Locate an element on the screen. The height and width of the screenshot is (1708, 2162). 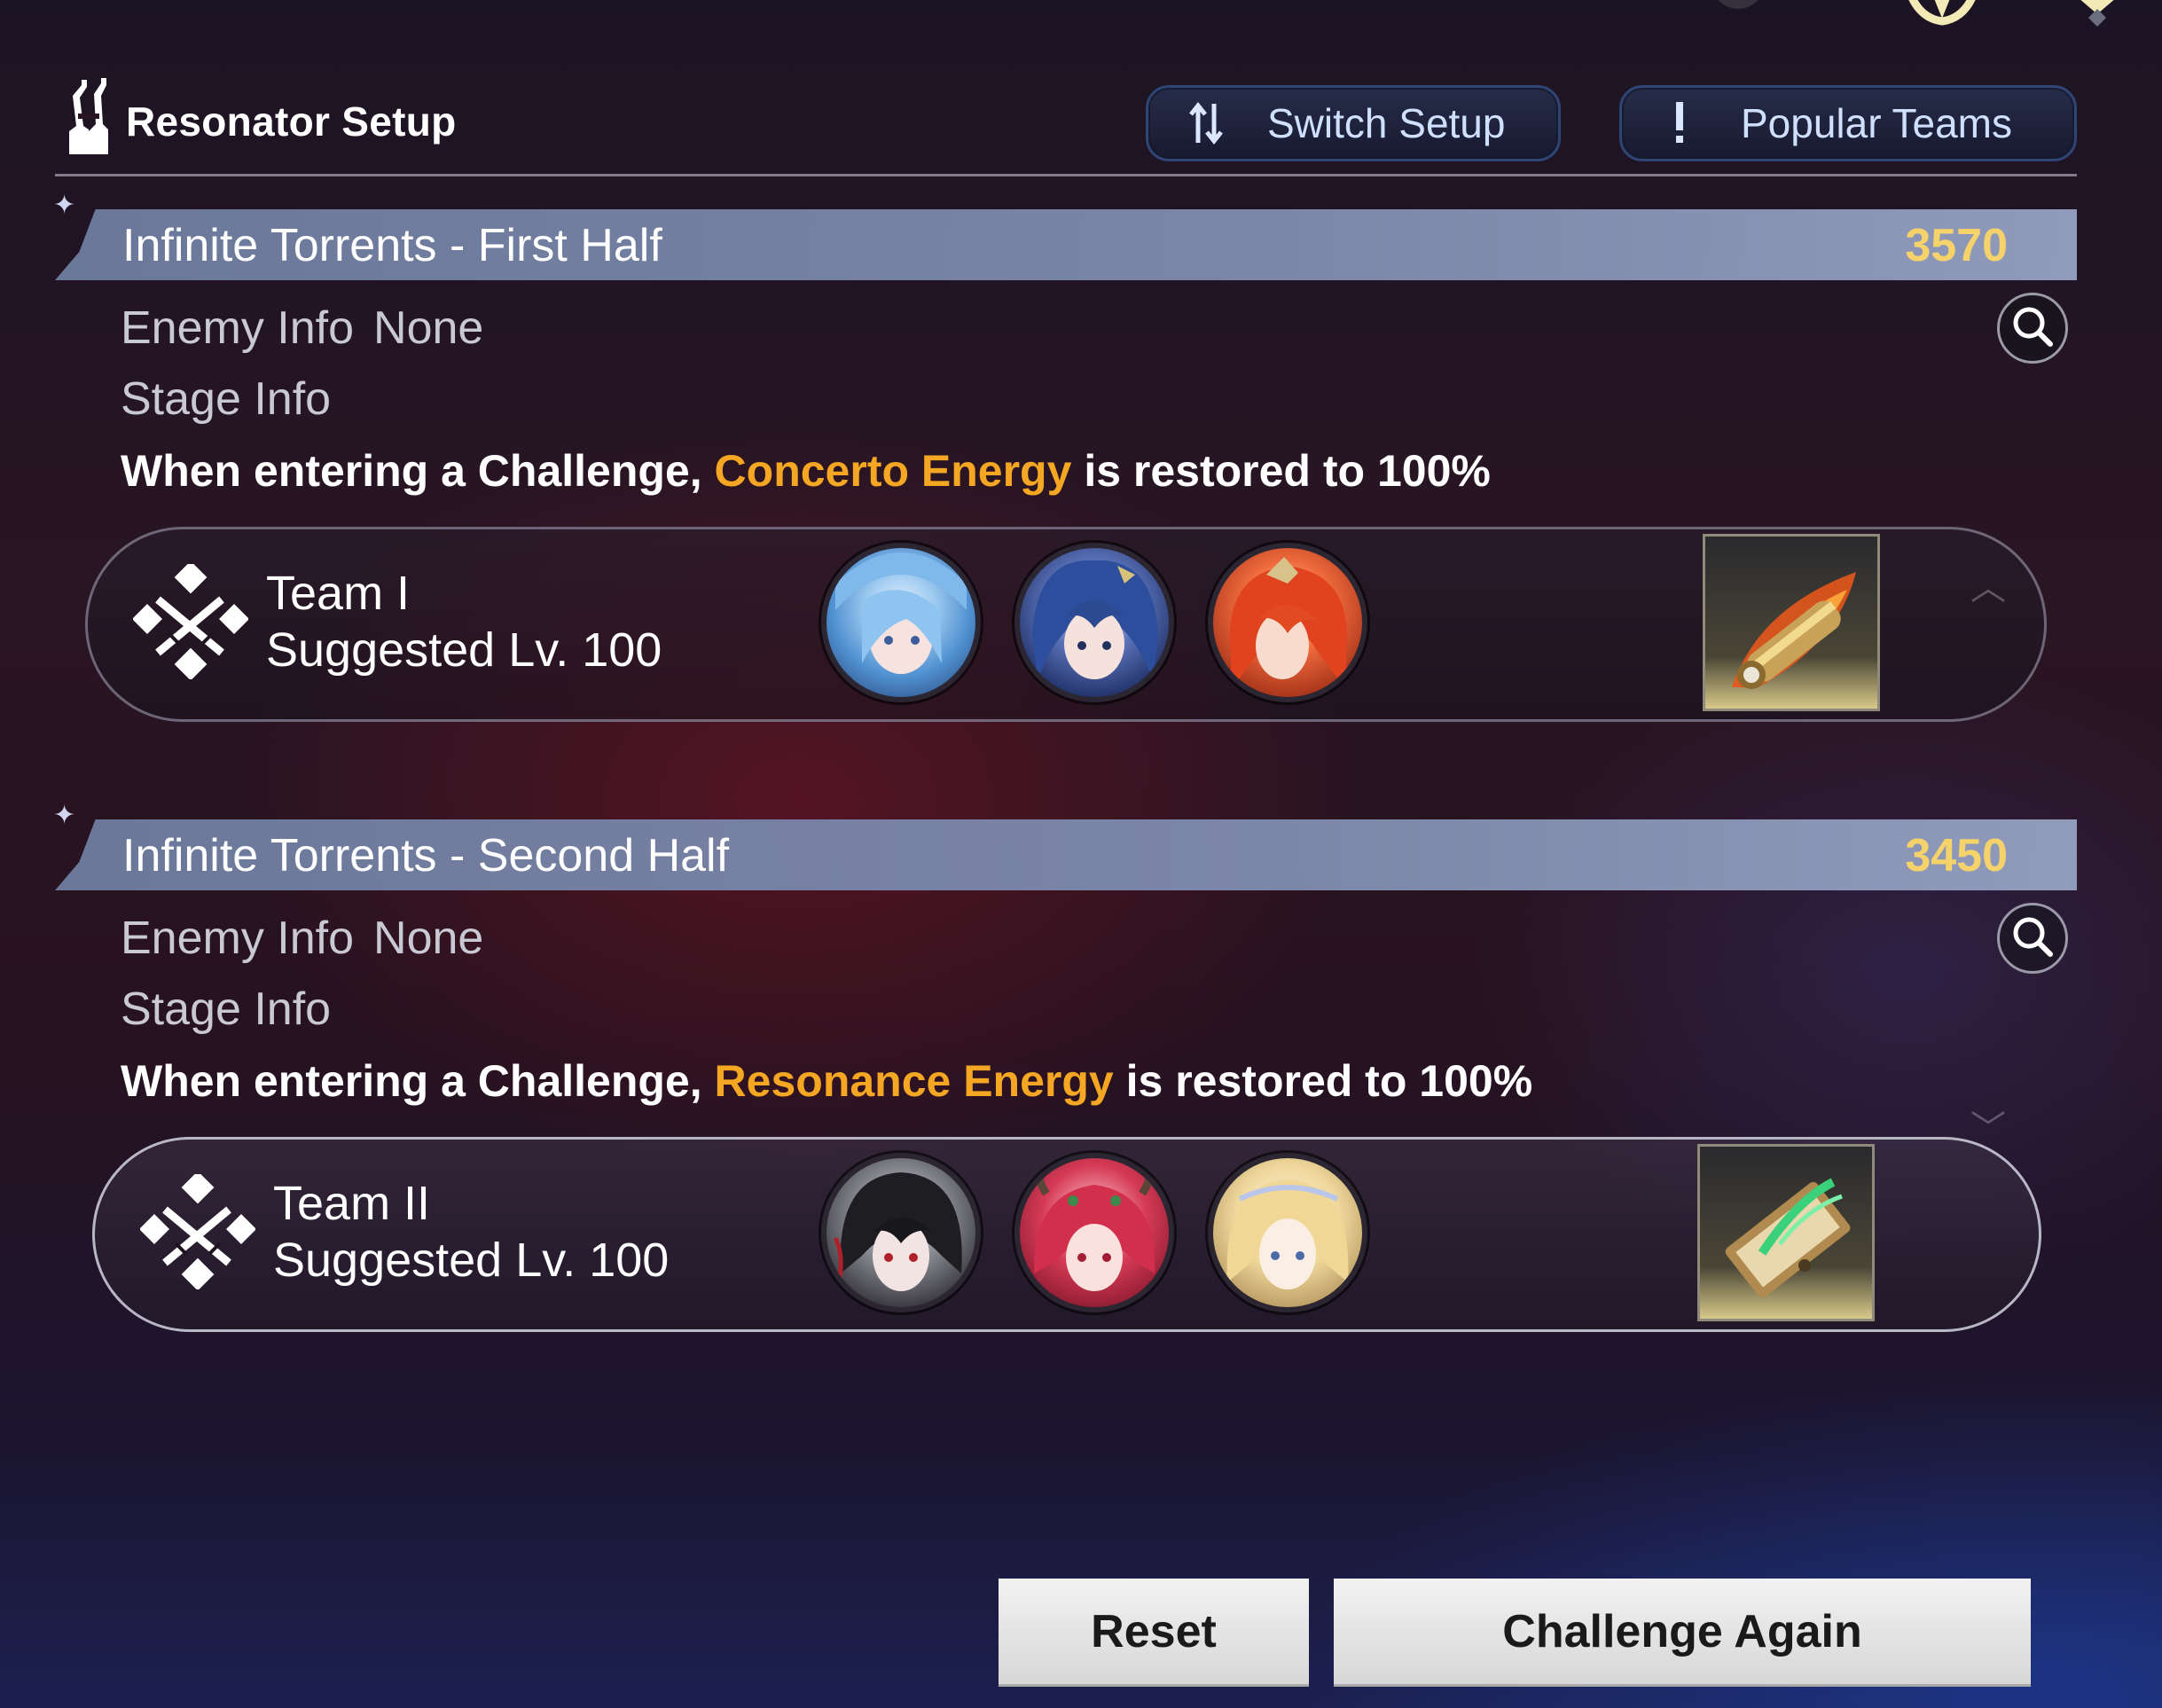
alert-icon is located at coordinates (1680, 123).